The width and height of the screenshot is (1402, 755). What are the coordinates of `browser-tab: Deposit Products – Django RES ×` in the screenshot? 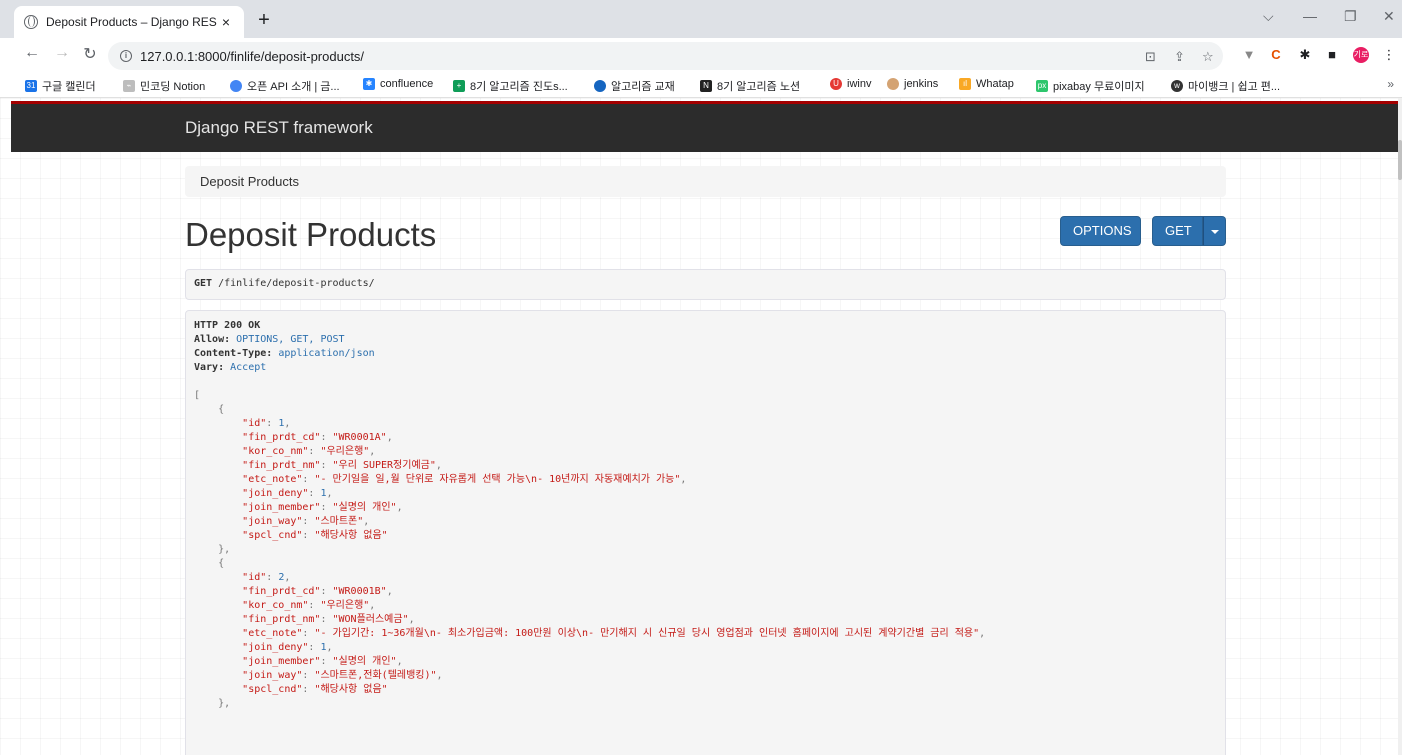 It's located at (129, 22).